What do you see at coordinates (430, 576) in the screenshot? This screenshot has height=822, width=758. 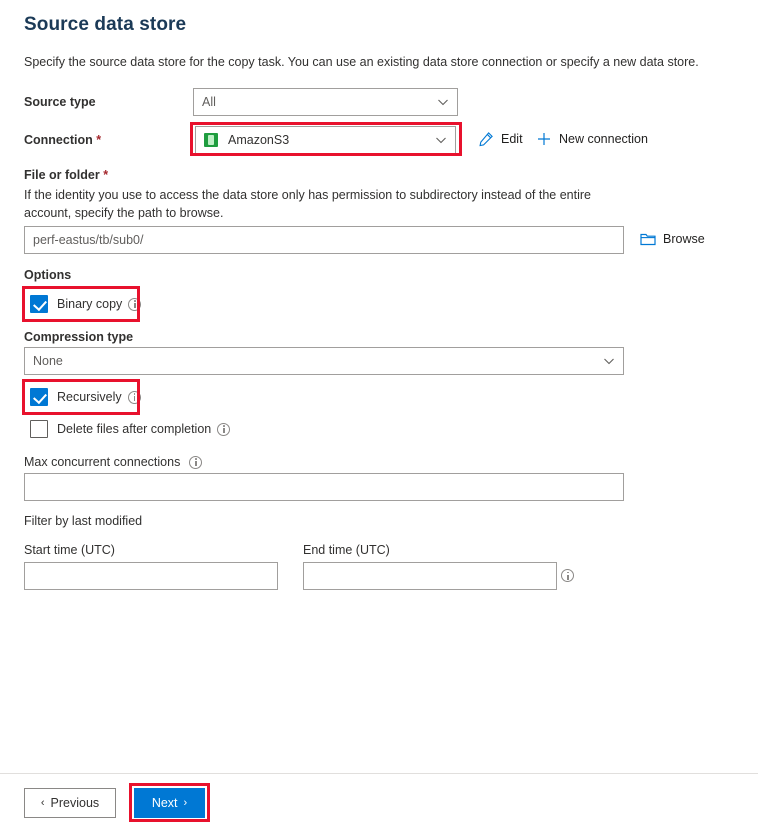 I see `end-time-input` at bounding box center [430, 576].